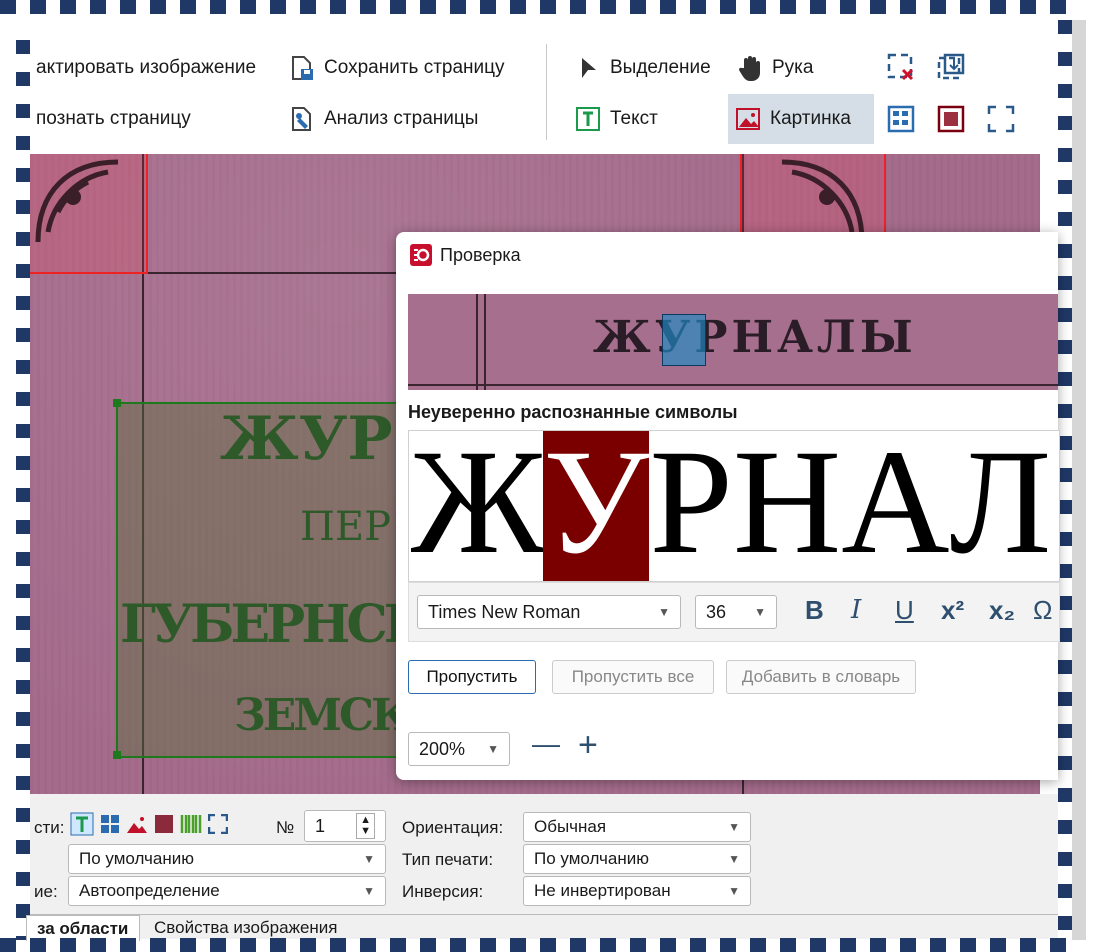 Image resolution: width=1101 pixels, height=952 pixels. I want to click on ornament-icon, so click(77, 201).